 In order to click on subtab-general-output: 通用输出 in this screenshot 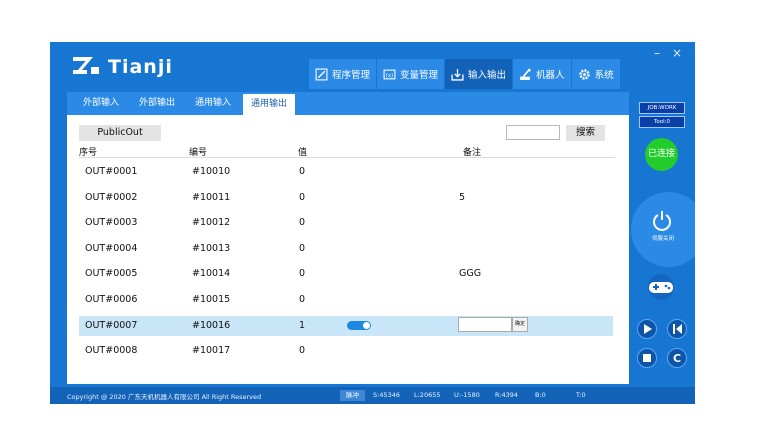, I will do `click(269, 104)`.